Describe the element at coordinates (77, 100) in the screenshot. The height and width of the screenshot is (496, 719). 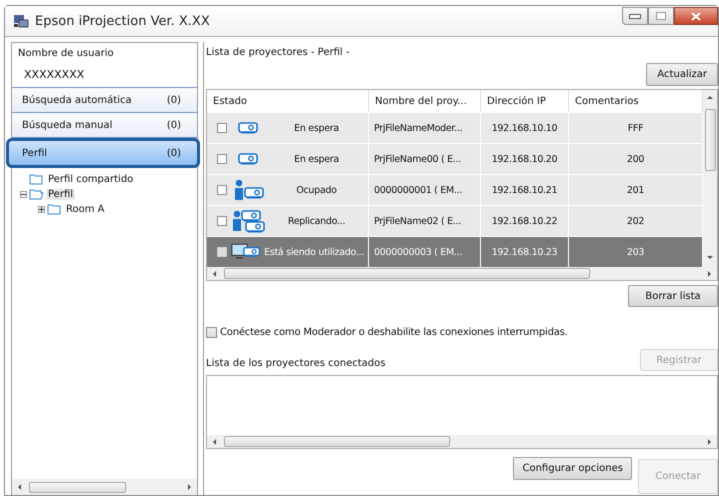
I see `sidebar-item-label: Búsqueda automática` at that location.